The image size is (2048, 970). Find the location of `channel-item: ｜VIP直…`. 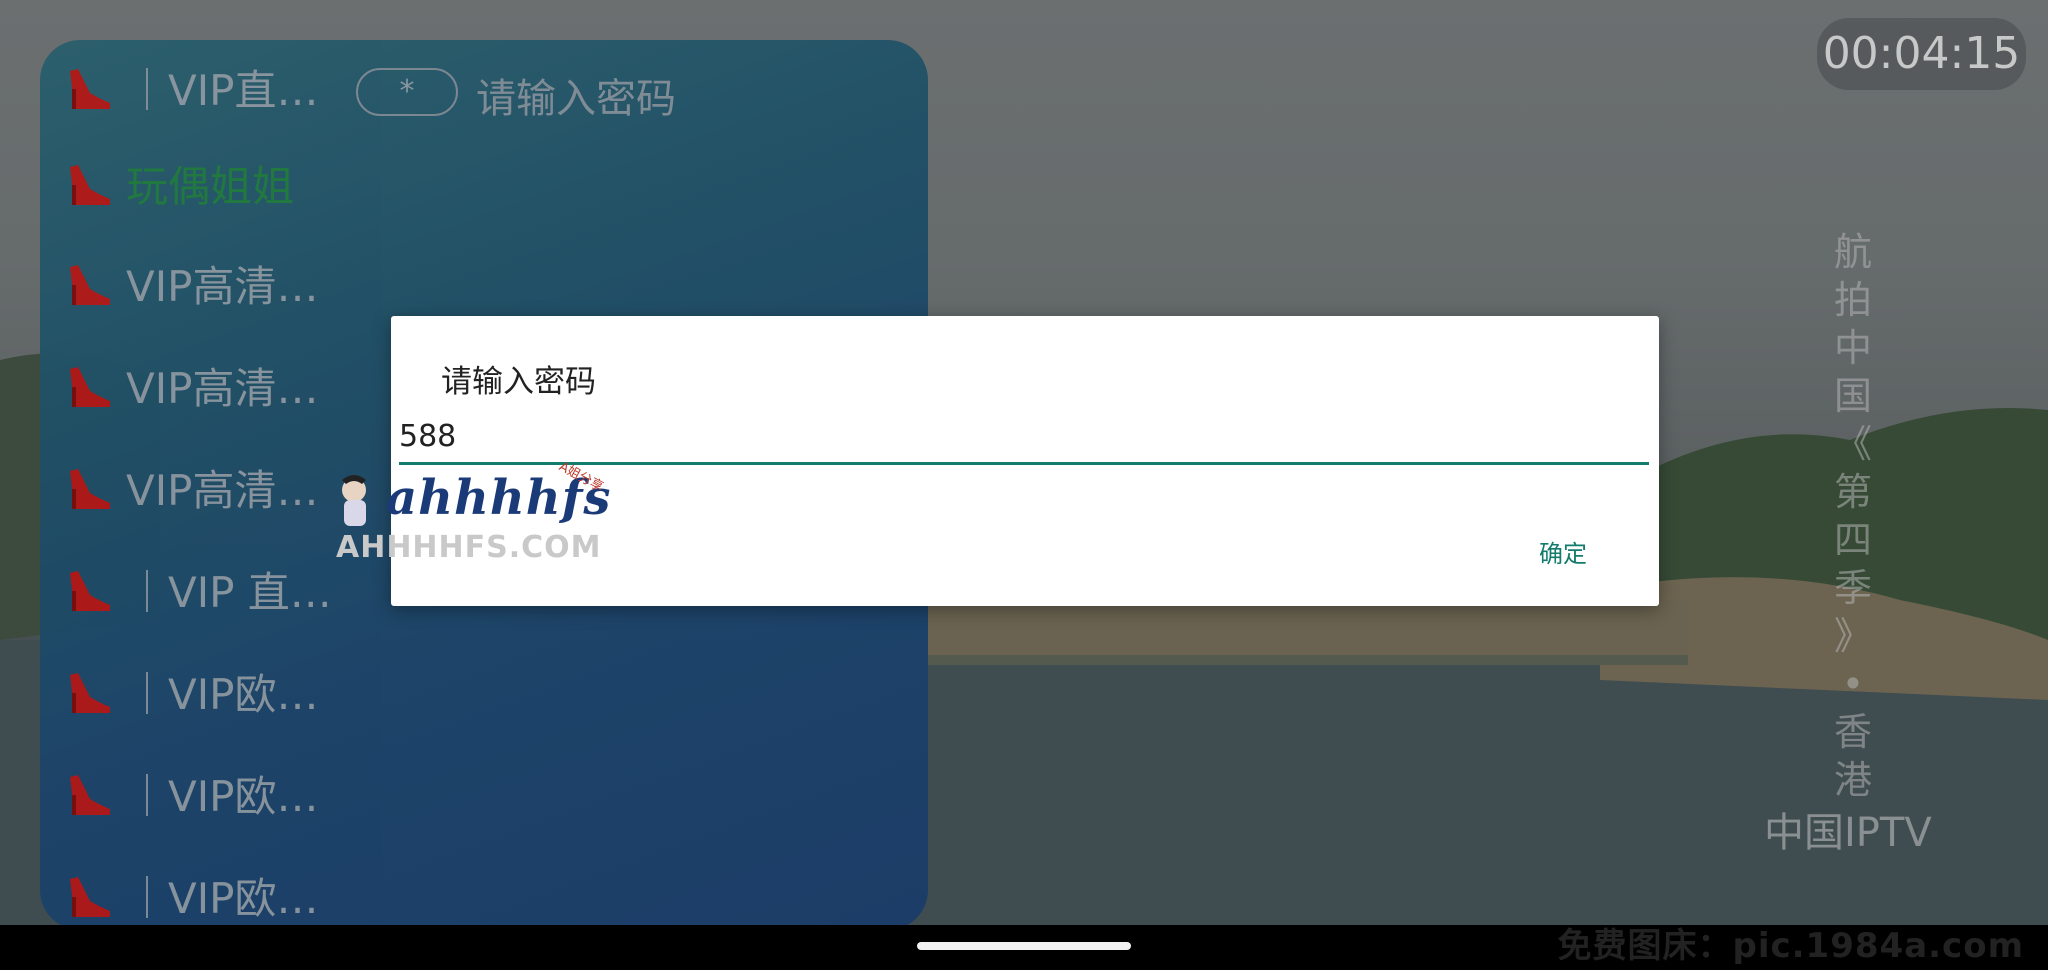

channel-item: ｜VIP直… is located at coordinates (189, 87).